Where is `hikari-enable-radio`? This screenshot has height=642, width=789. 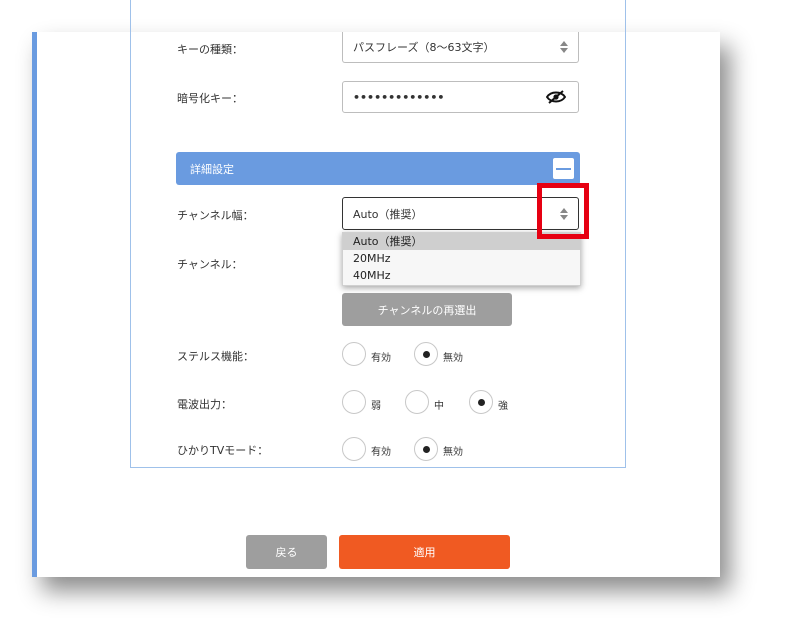
hikari-enable-radio is located at coordinates (354, 449).